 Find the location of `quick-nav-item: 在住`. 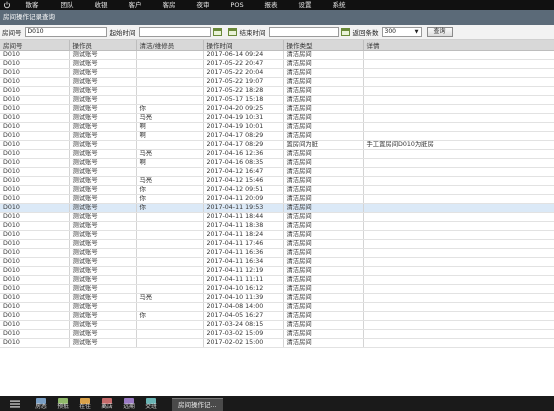

quick-nav-item: 在住 is located at coordinates (85, 403).